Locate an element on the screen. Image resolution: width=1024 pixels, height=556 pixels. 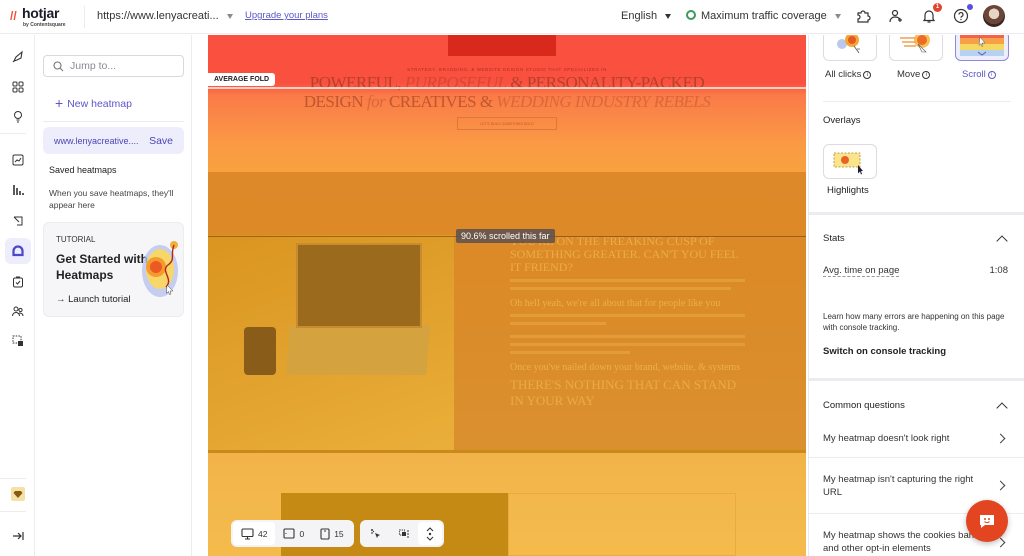
rail-item-highlights is located at coordinates (18, 341).